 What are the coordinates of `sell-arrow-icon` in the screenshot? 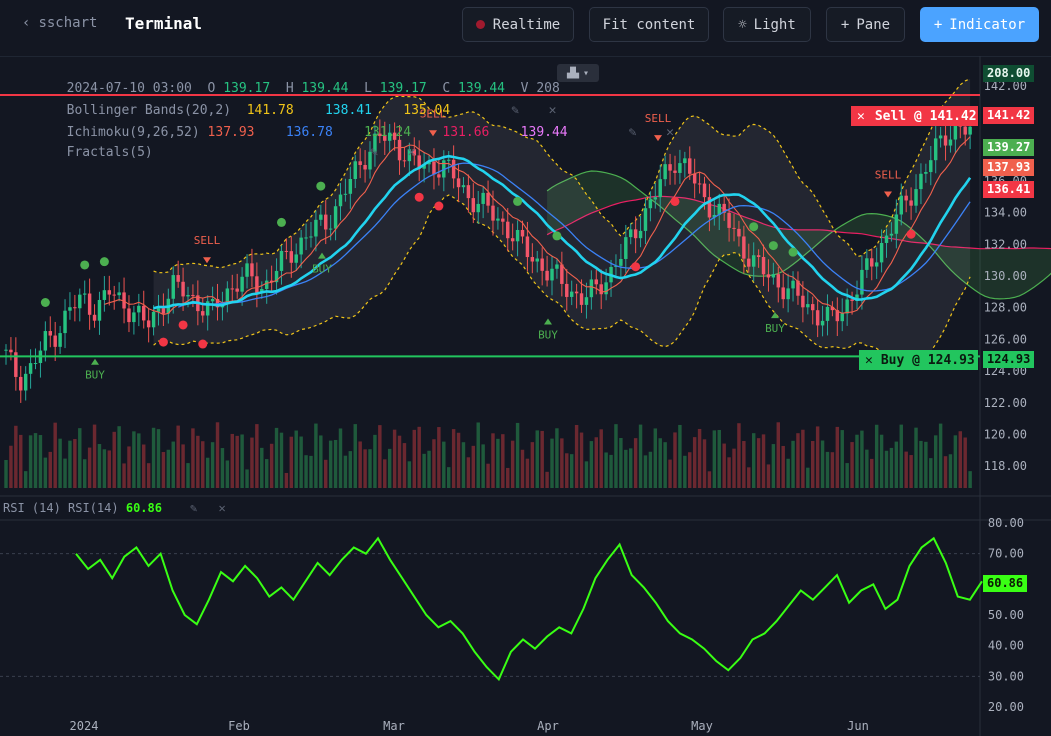 It's located at (888, 194).